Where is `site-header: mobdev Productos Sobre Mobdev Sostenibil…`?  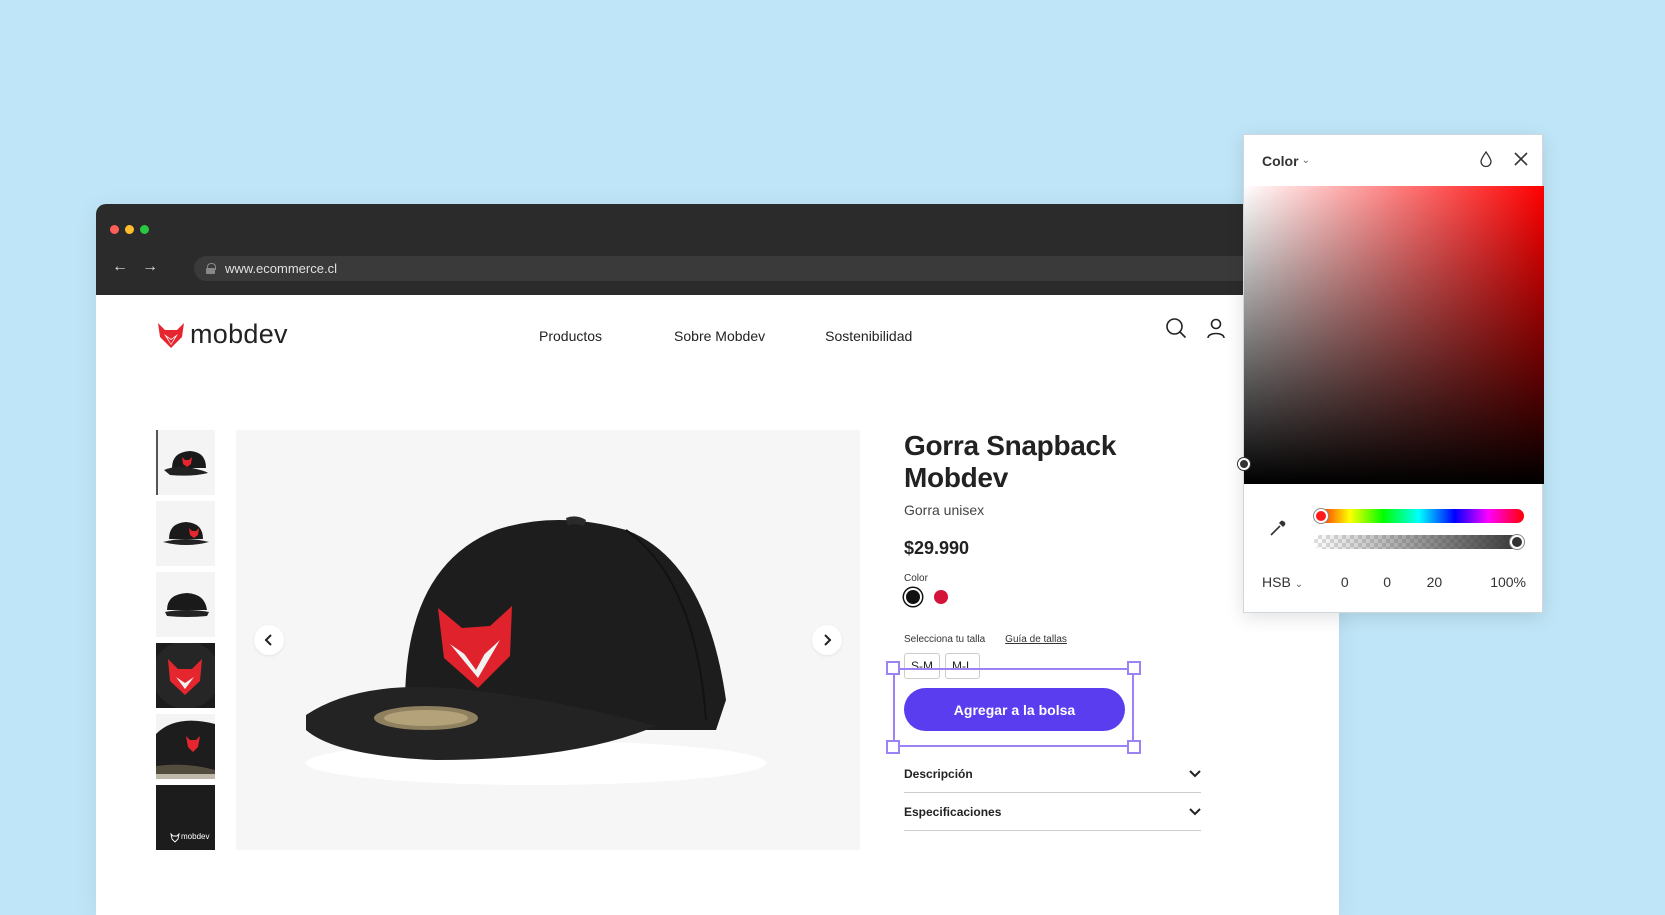 site-header: mobdev Productos Sobre Mobdev Sostenibil… is located at coordinates (717, 335).